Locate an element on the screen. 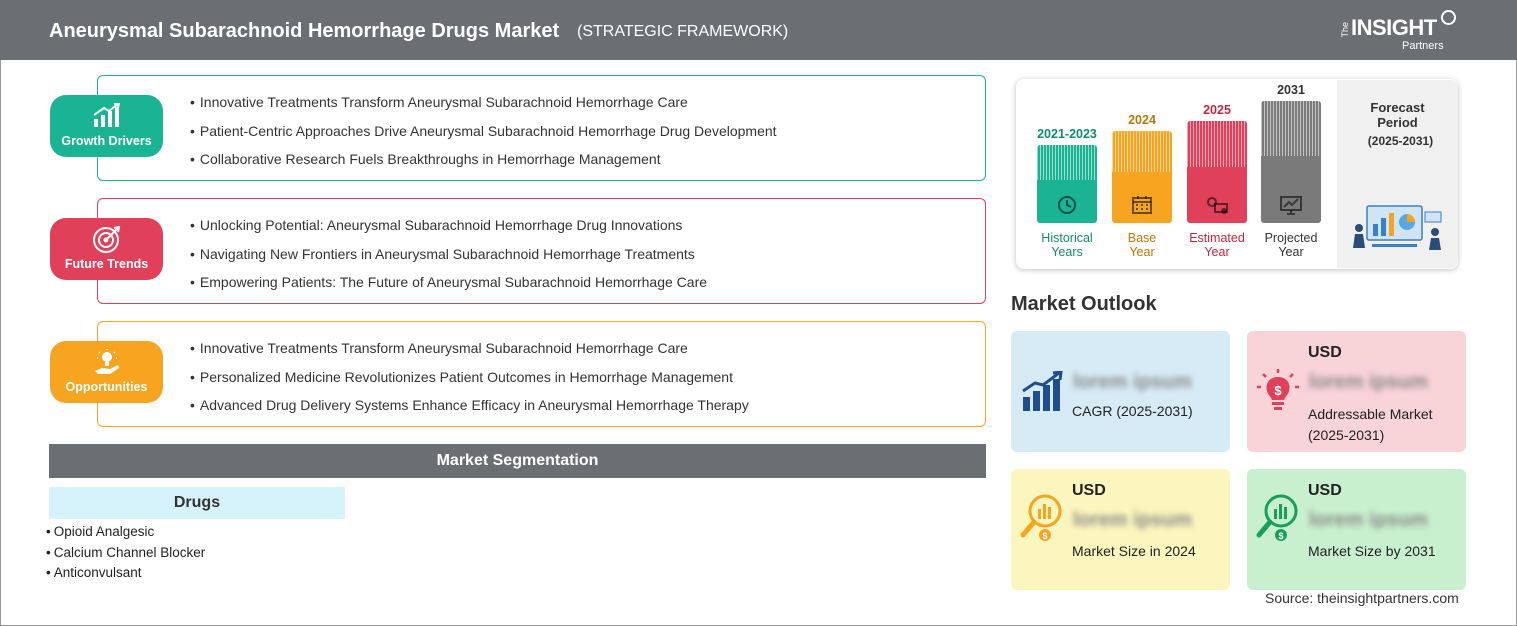  market-size-2024-card: USD $ lorem ipsum Market Size in 2024 is located at coordinates (1120, 529).